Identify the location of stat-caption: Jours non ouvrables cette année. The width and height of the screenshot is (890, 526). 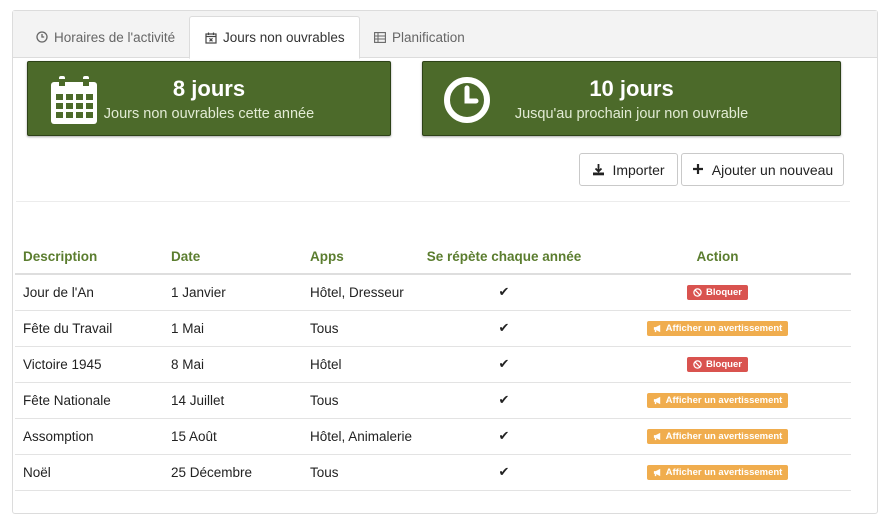
(209, 114).